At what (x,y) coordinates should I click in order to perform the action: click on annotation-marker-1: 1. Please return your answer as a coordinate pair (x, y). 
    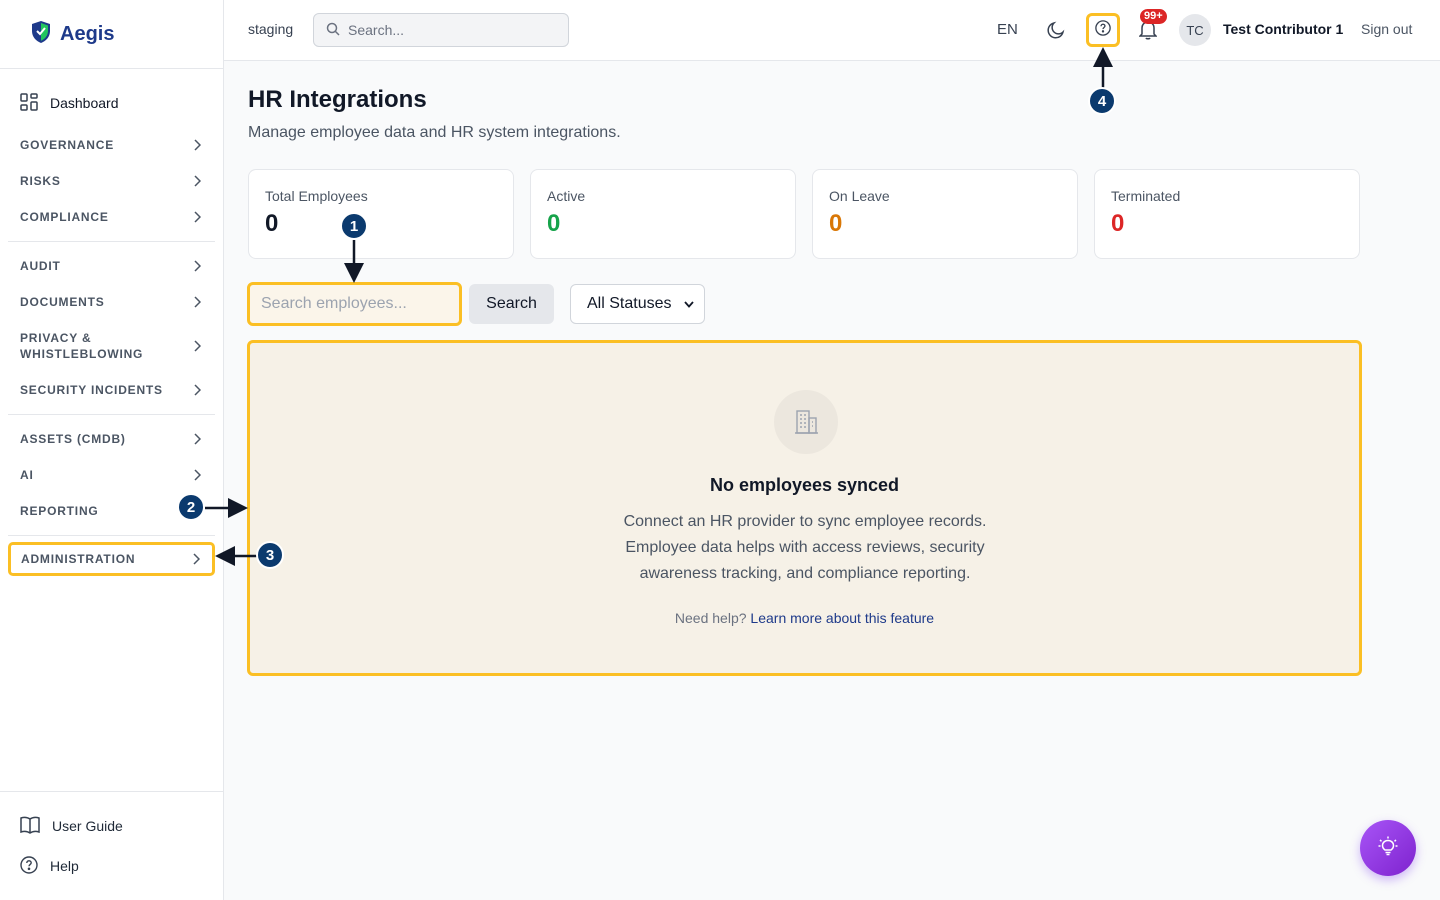
    Looking at the image, I should click on (354, 226).